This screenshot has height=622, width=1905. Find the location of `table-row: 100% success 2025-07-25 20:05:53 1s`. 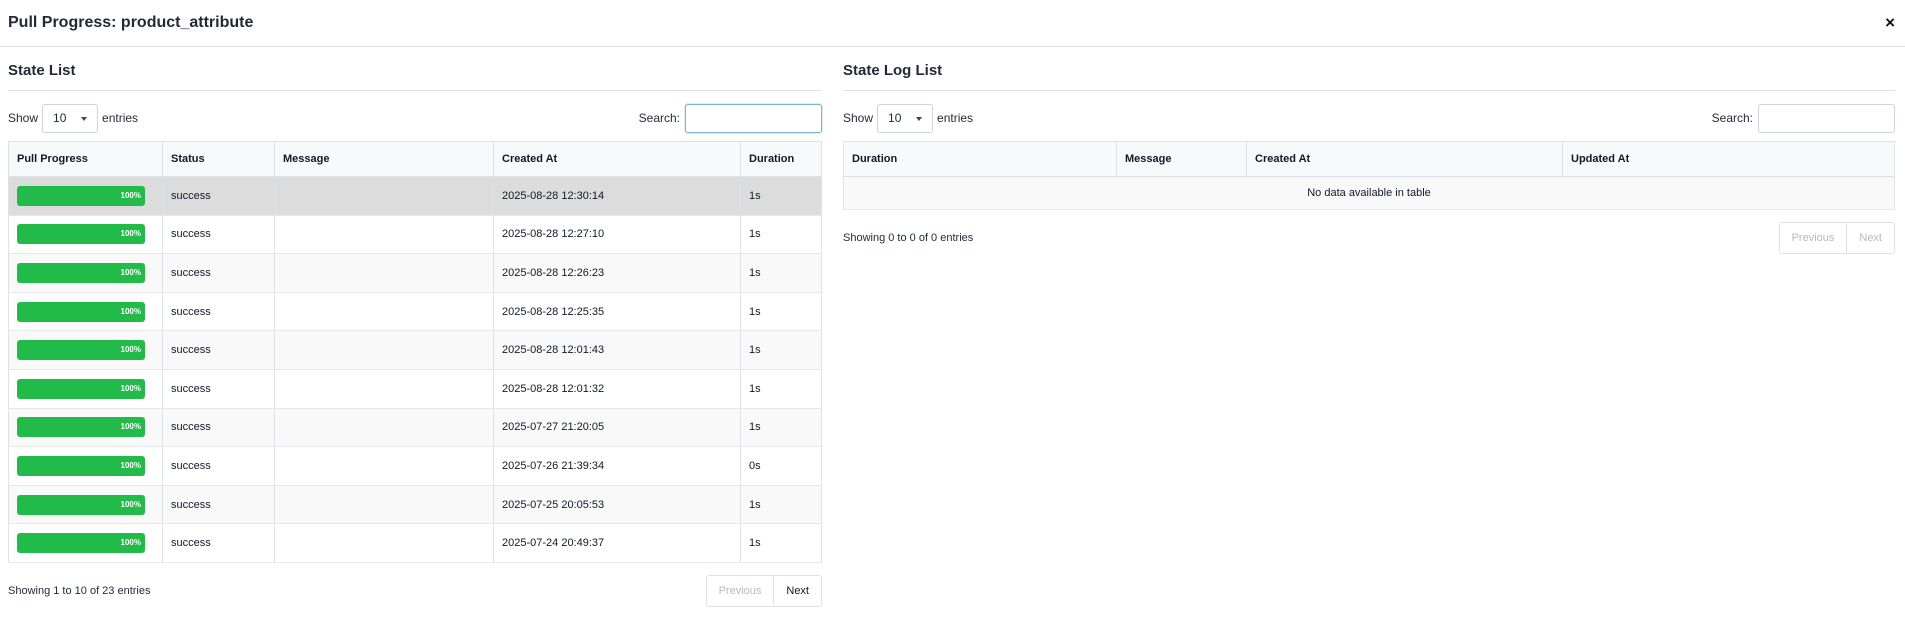

table-row: 100% success 2025-07-25 20:05:53 1s is located at coordinates (415, 505).